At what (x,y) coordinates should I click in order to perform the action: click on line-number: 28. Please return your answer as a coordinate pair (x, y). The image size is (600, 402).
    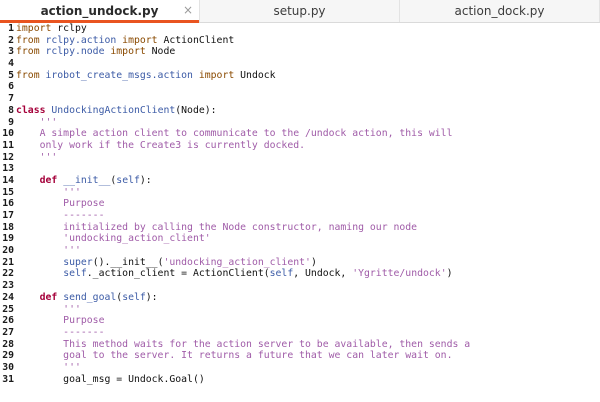
    Looking at the image, I should click on (8, 344).